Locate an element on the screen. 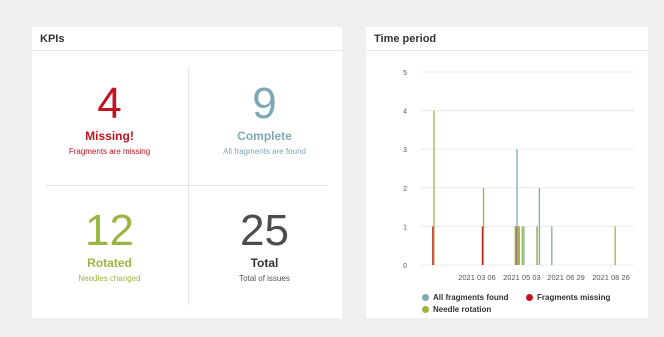  kpi-complete-number: 9 is located at coordinates (264, 103).